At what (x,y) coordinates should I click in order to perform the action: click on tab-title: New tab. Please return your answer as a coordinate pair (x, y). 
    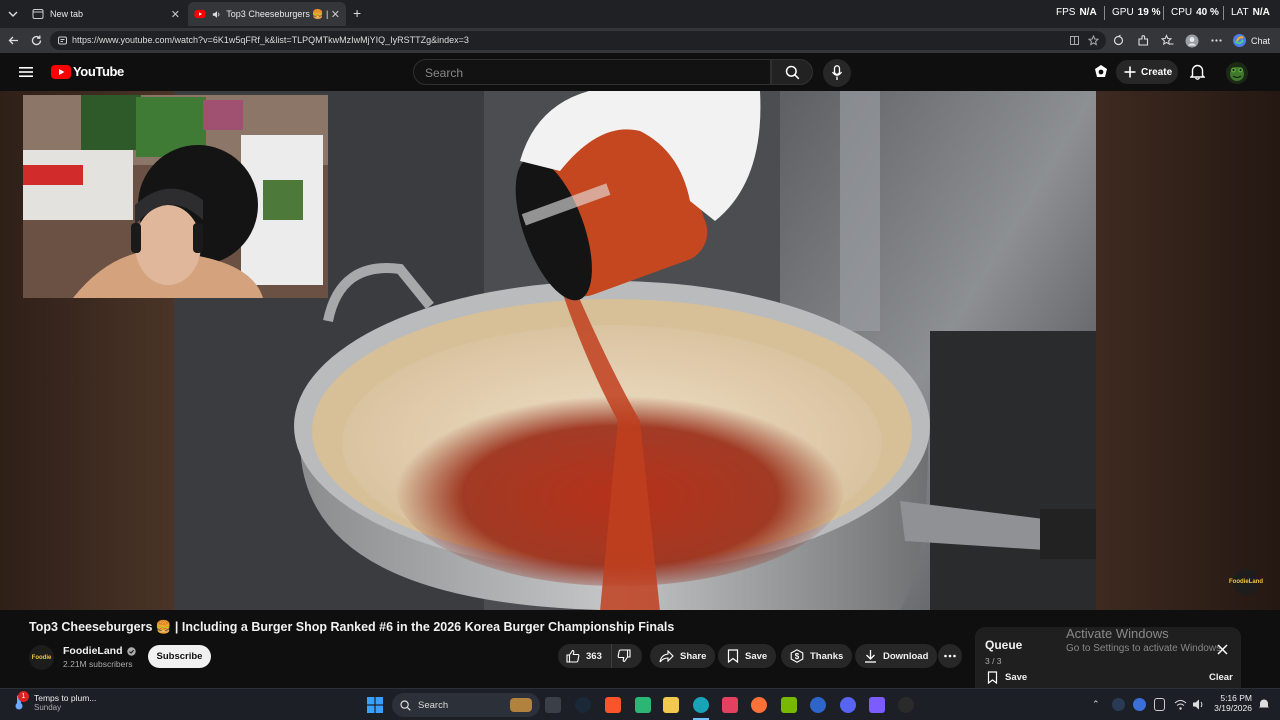
    Looking at the image, I should click on (67, 14).